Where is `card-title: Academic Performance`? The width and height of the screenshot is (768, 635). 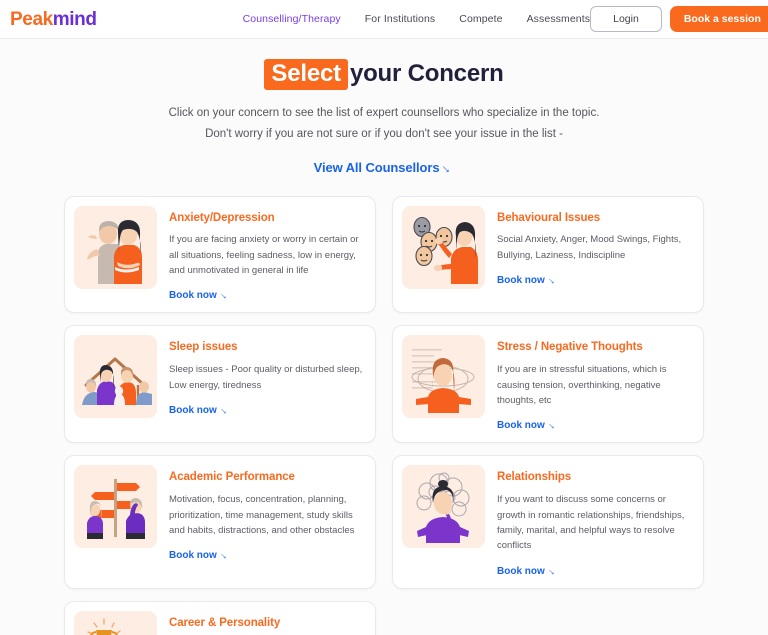 card-title: Academic Performance is located at coordinates (232, 477).